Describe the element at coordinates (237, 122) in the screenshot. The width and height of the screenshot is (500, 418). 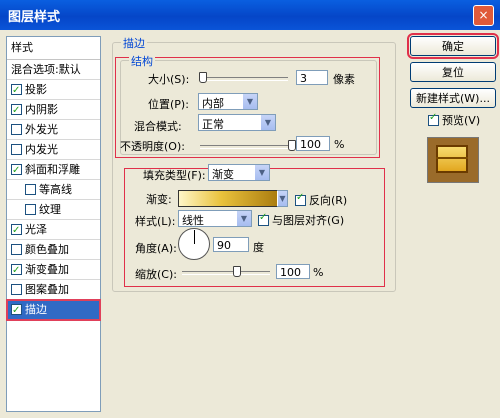
I see `blend-mode-select: 正常 ▼` at that location.